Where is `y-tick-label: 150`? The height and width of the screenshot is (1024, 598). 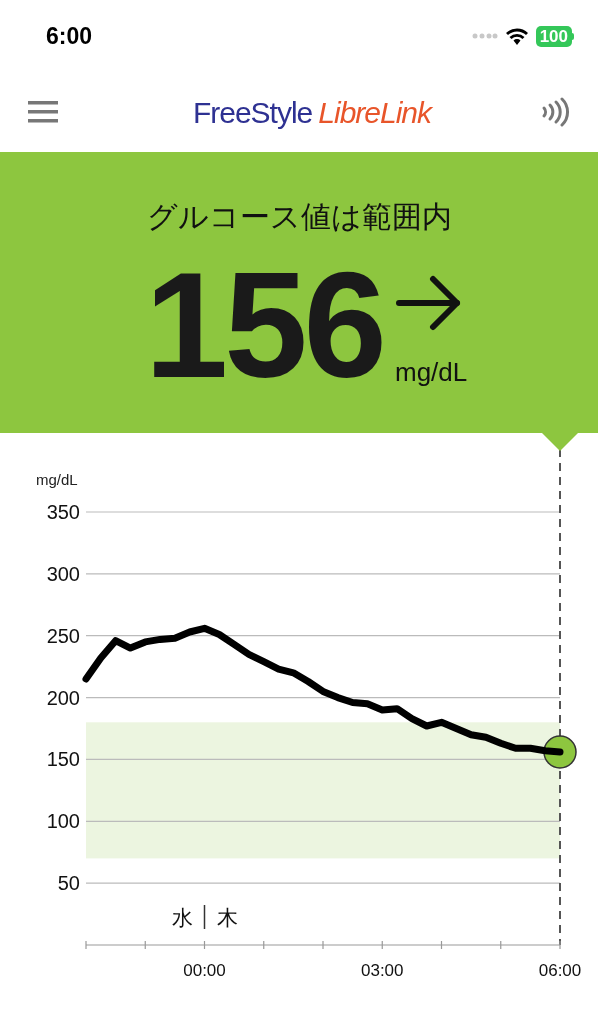
y-tick-label: 150 is located at coordinates (63, 759).